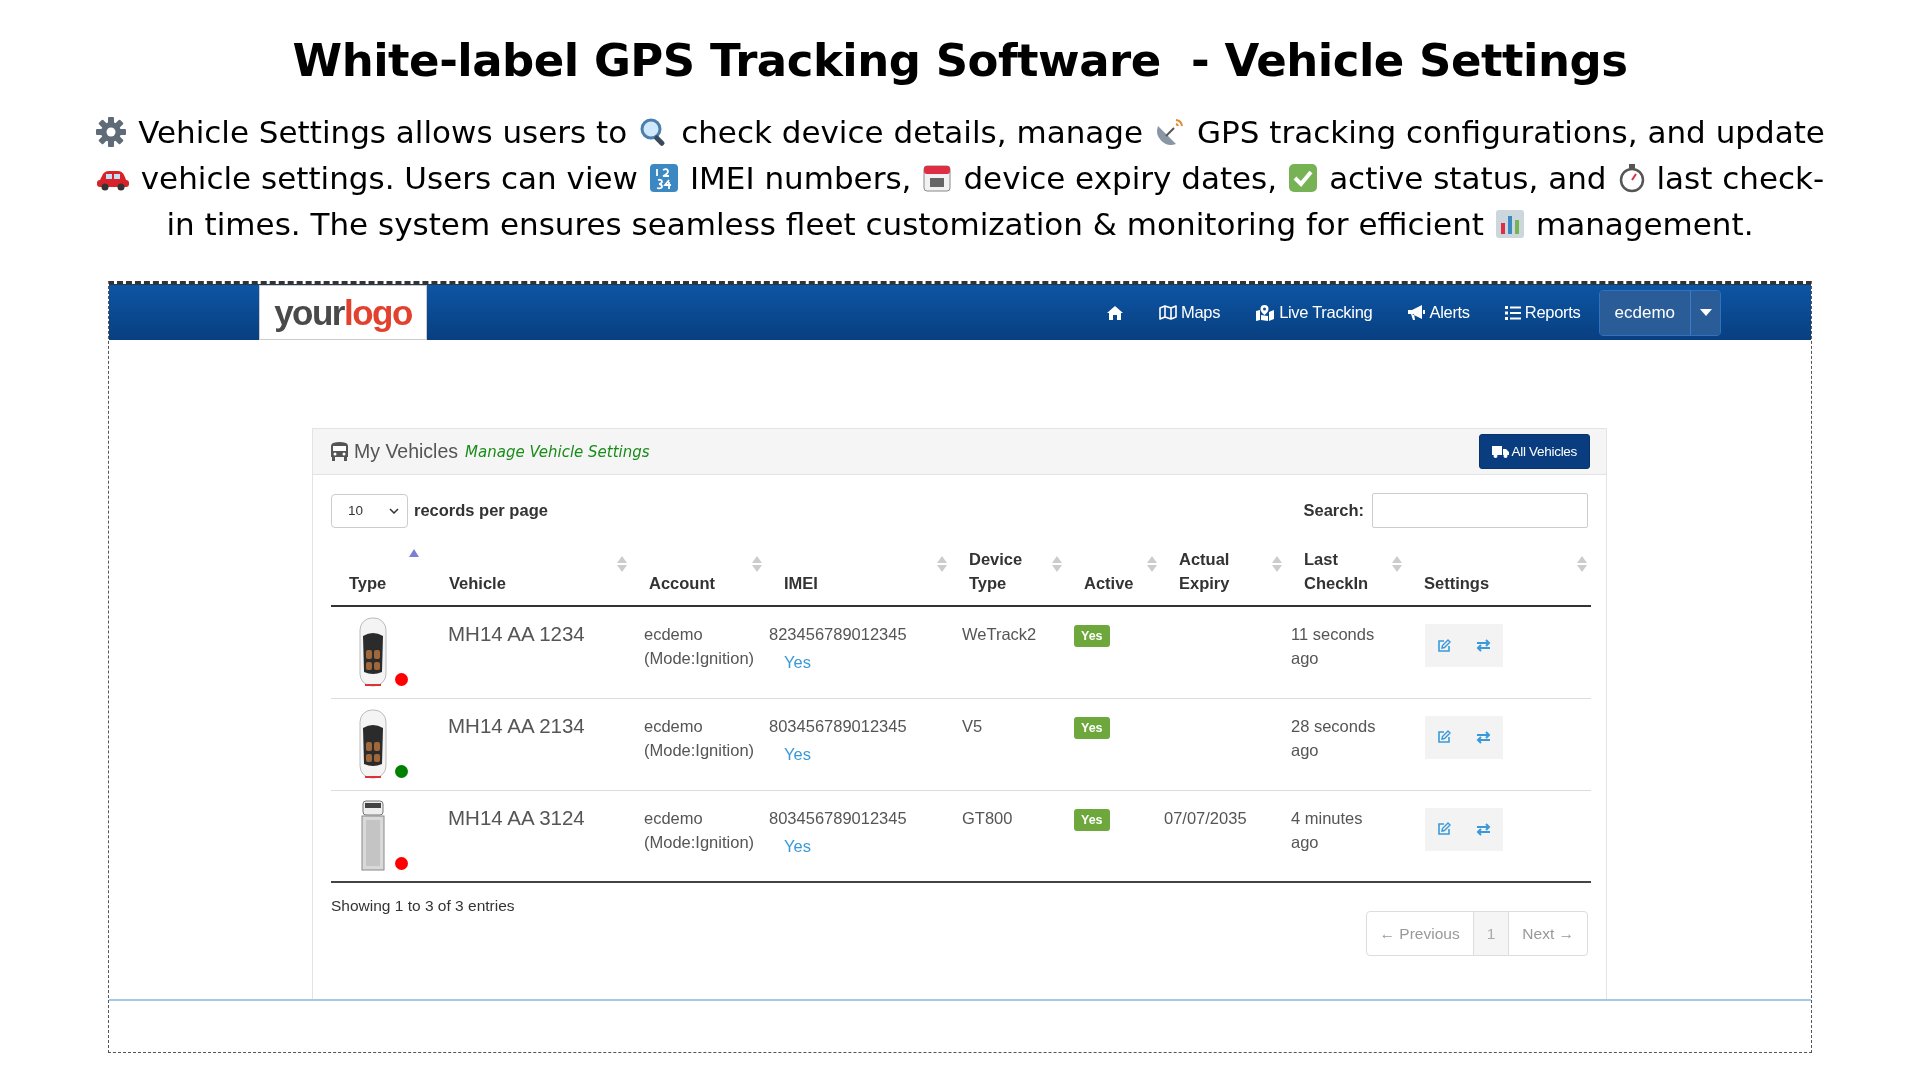 The height and width of the screenshot is (1080, 1920). I want to click on column-header: Account, so click(673, 583).